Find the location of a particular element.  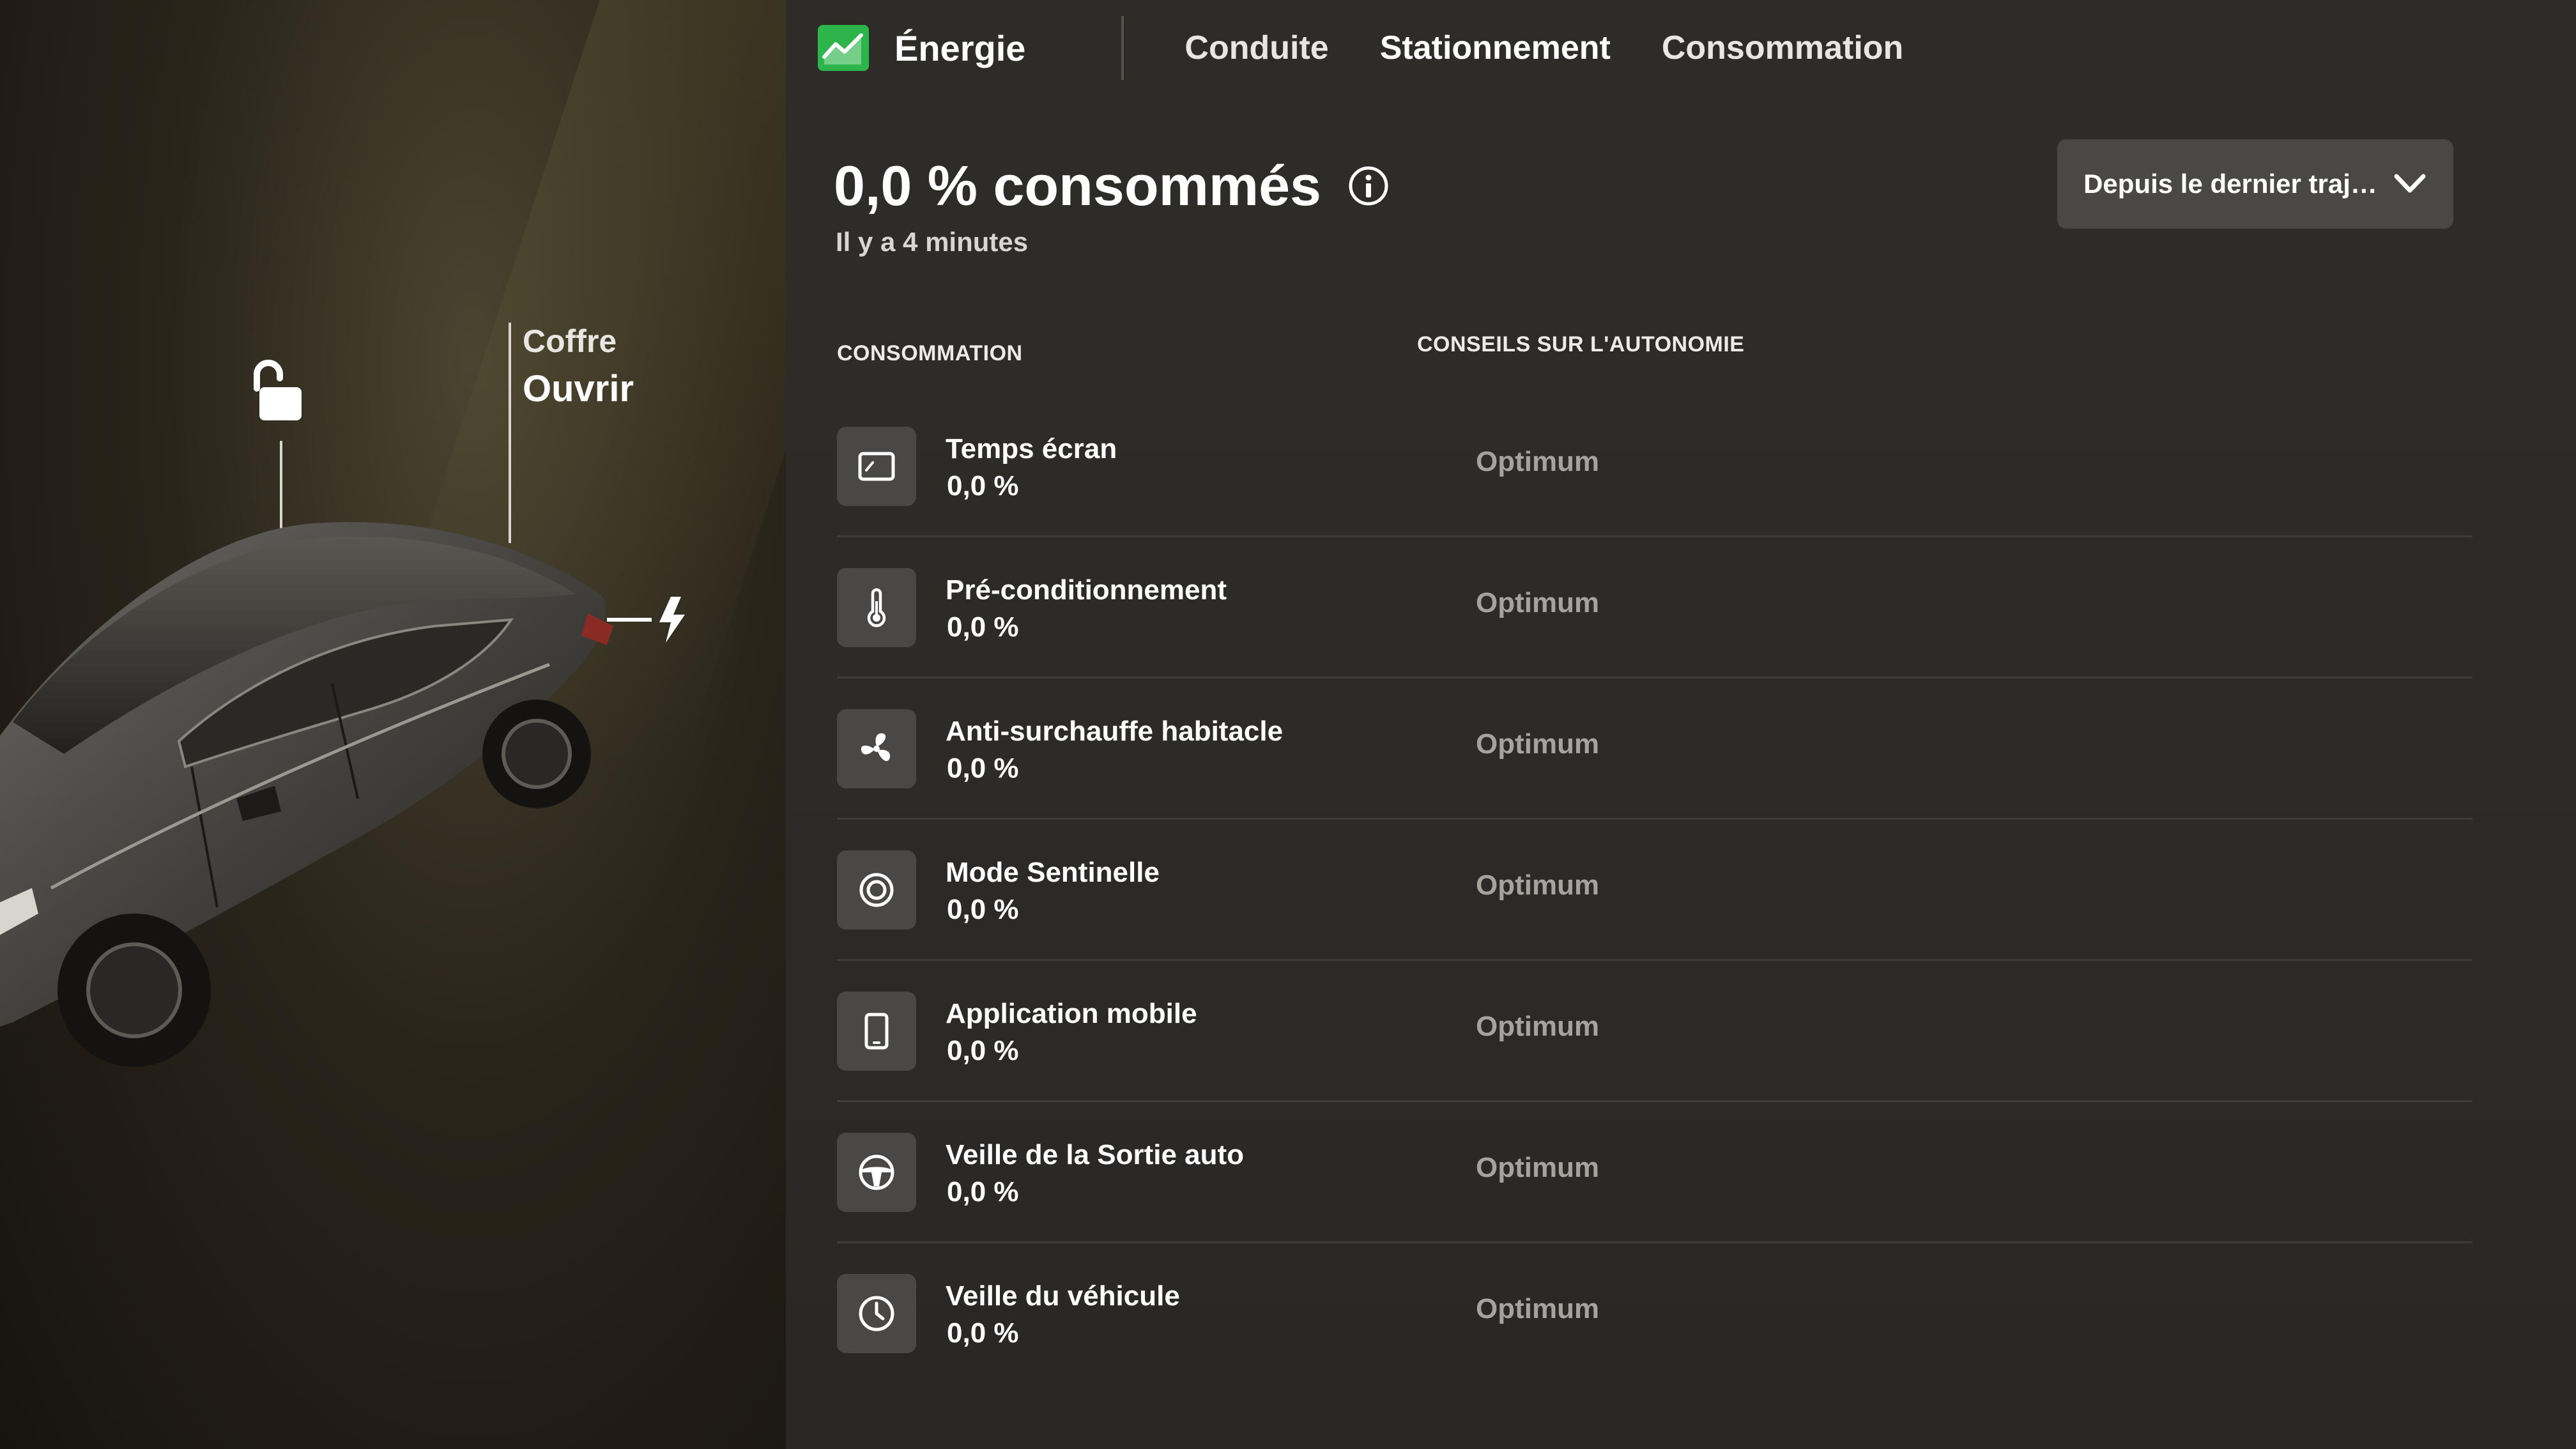

row-label: Pré-conditionnement is located at coordinates (1086, 590).